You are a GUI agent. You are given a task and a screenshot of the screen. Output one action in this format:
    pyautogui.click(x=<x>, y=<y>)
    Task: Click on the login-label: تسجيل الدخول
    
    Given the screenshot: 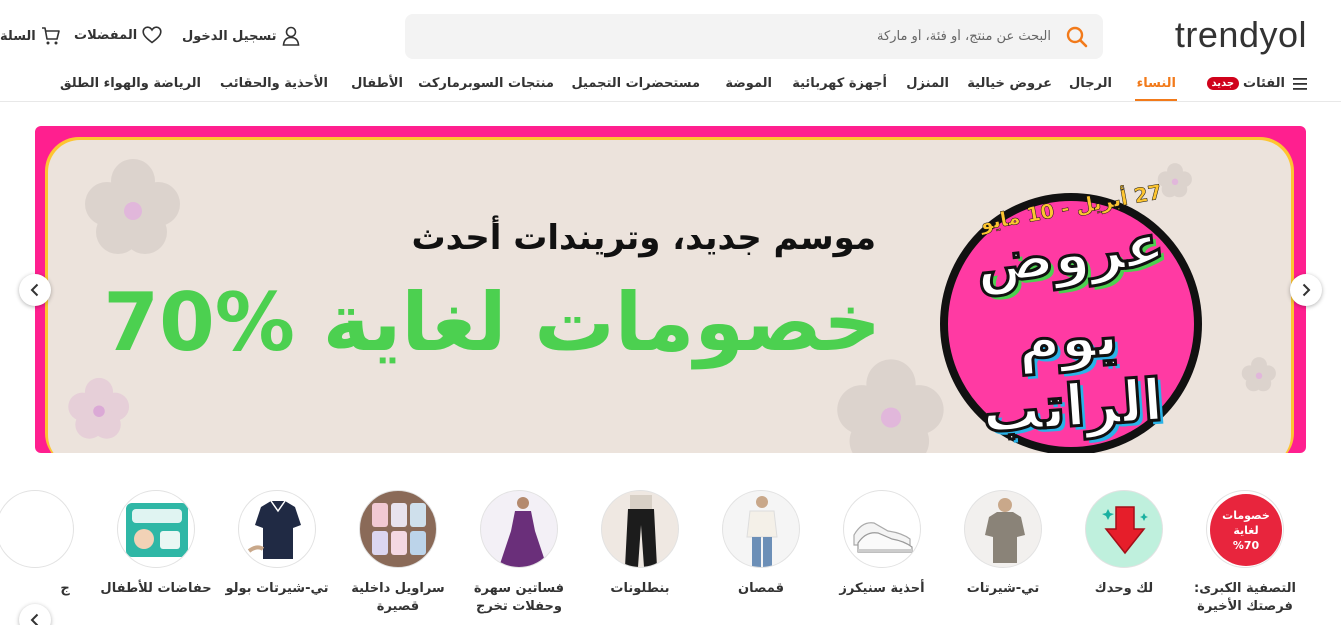 What is the action you would take?
    pyautogui.click(x=229, y=36)
    